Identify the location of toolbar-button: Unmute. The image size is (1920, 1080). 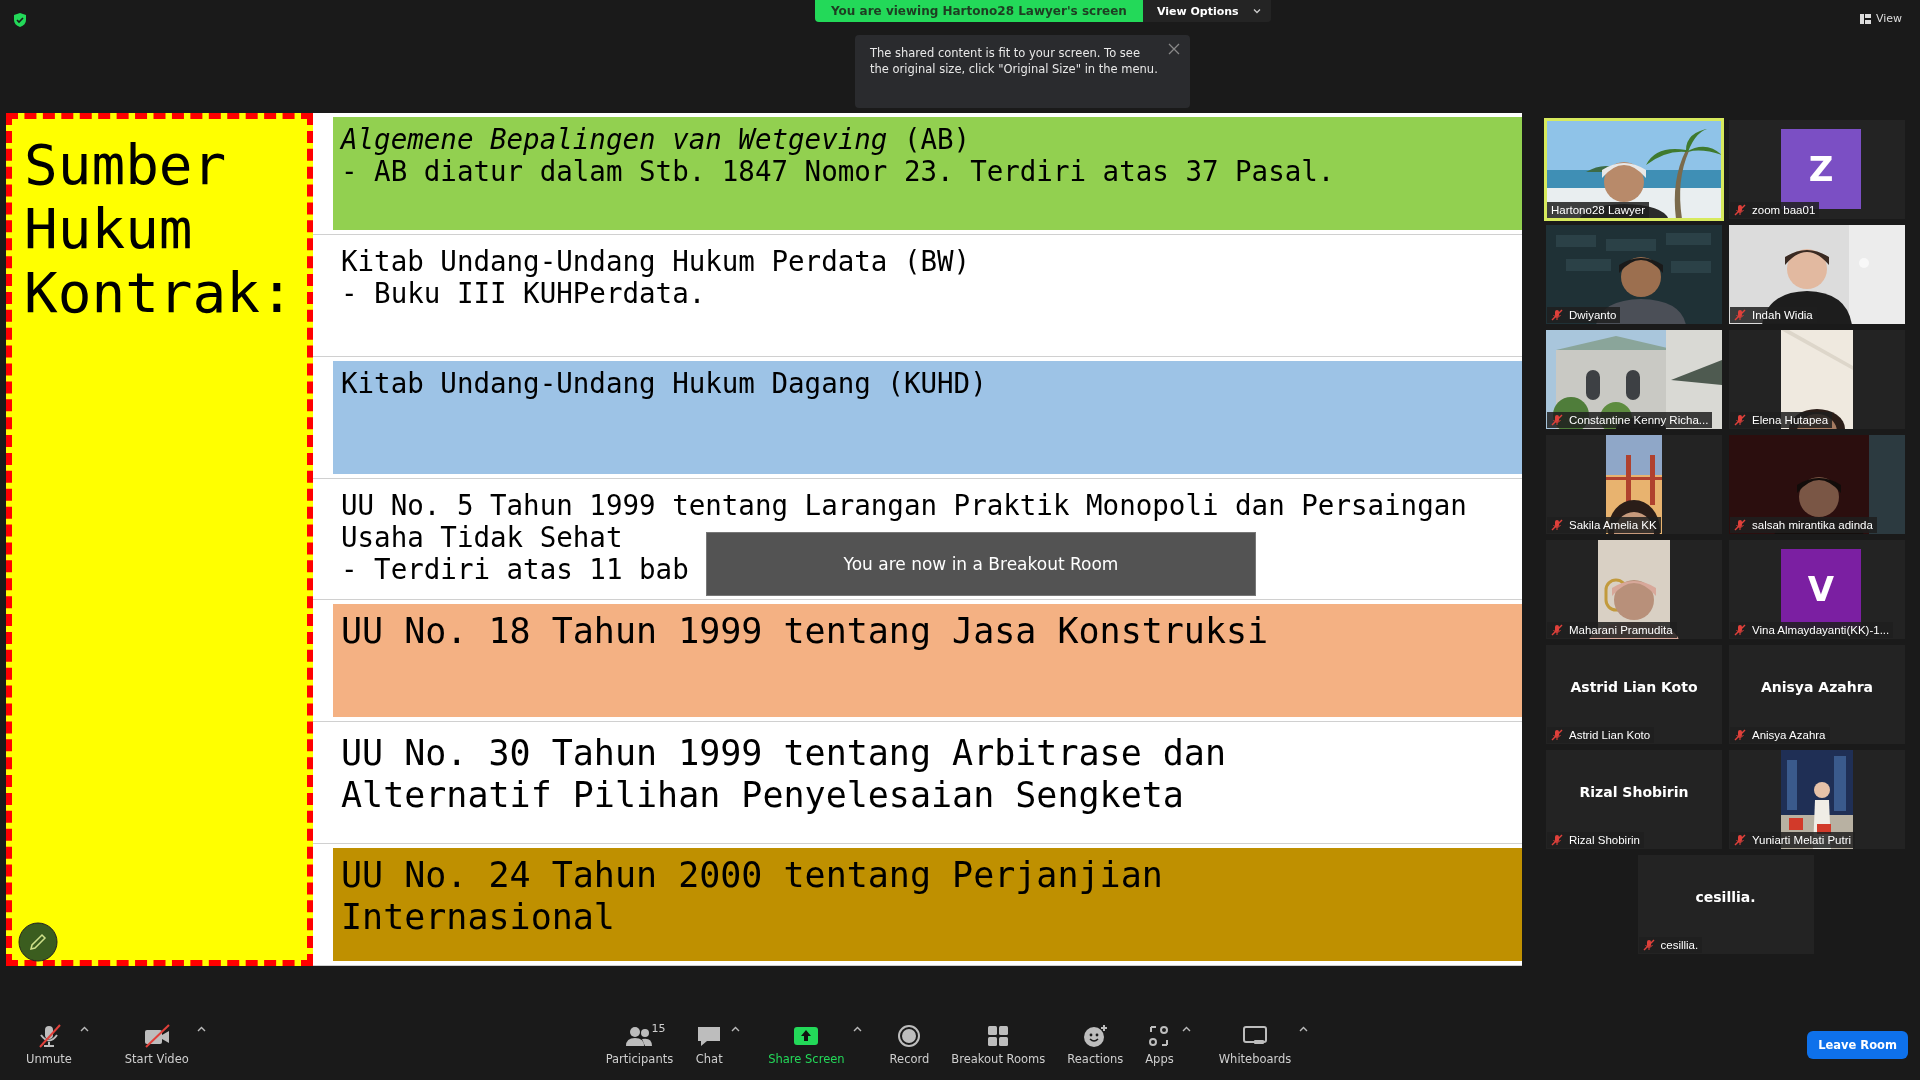
(49, 1045).